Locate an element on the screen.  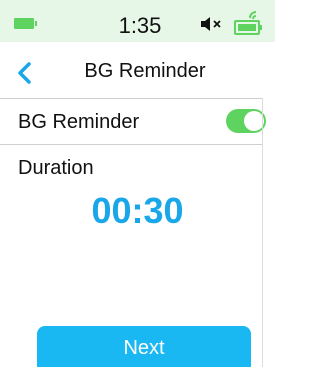
mute-icon is located at coordinates (211, 24).